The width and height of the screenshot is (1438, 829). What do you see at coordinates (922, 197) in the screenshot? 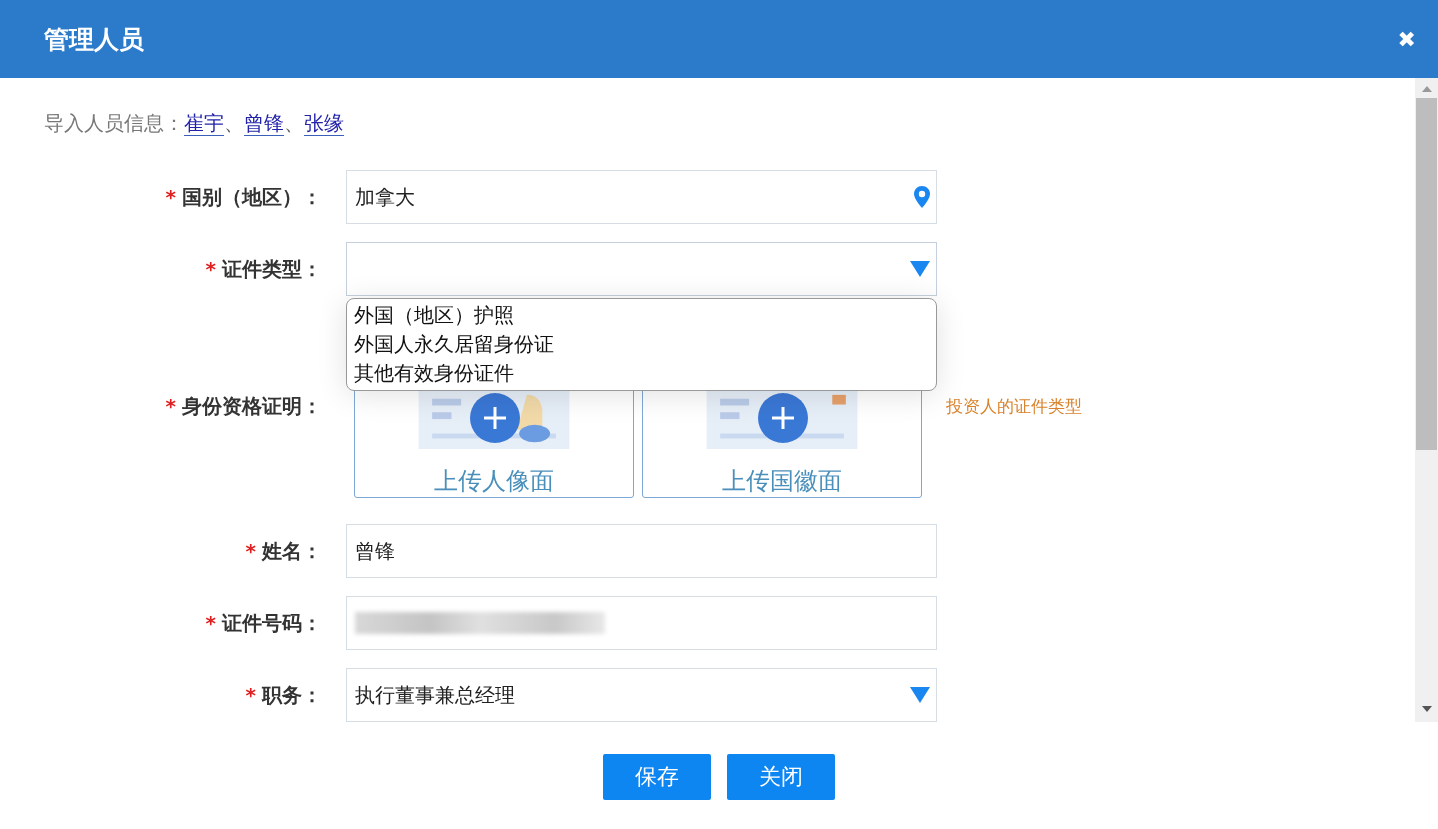
I see `location-pin-icon` at bounding box center [922, 197].